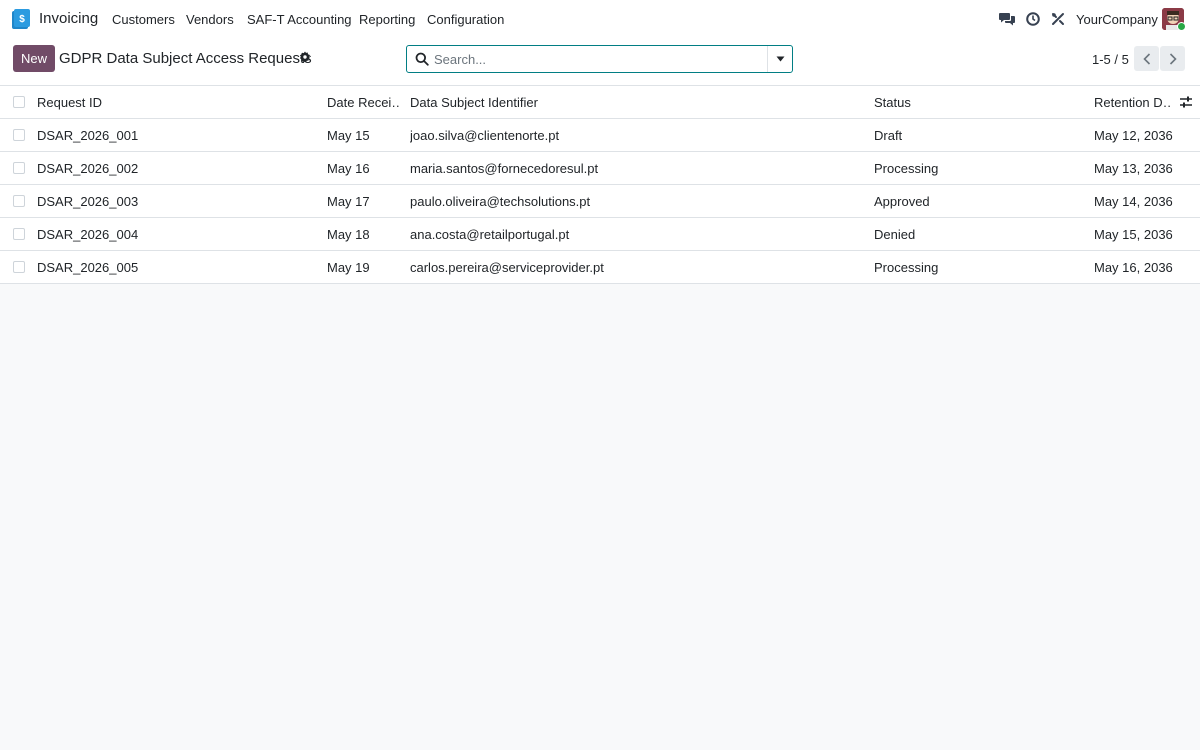 The width and height of the screenshot is (1200, 750). What do you see at coordinates (1110, 59) in the screenshot?
I see `pager-value: 1-5 / 5` at bounding box center [1110, 59].